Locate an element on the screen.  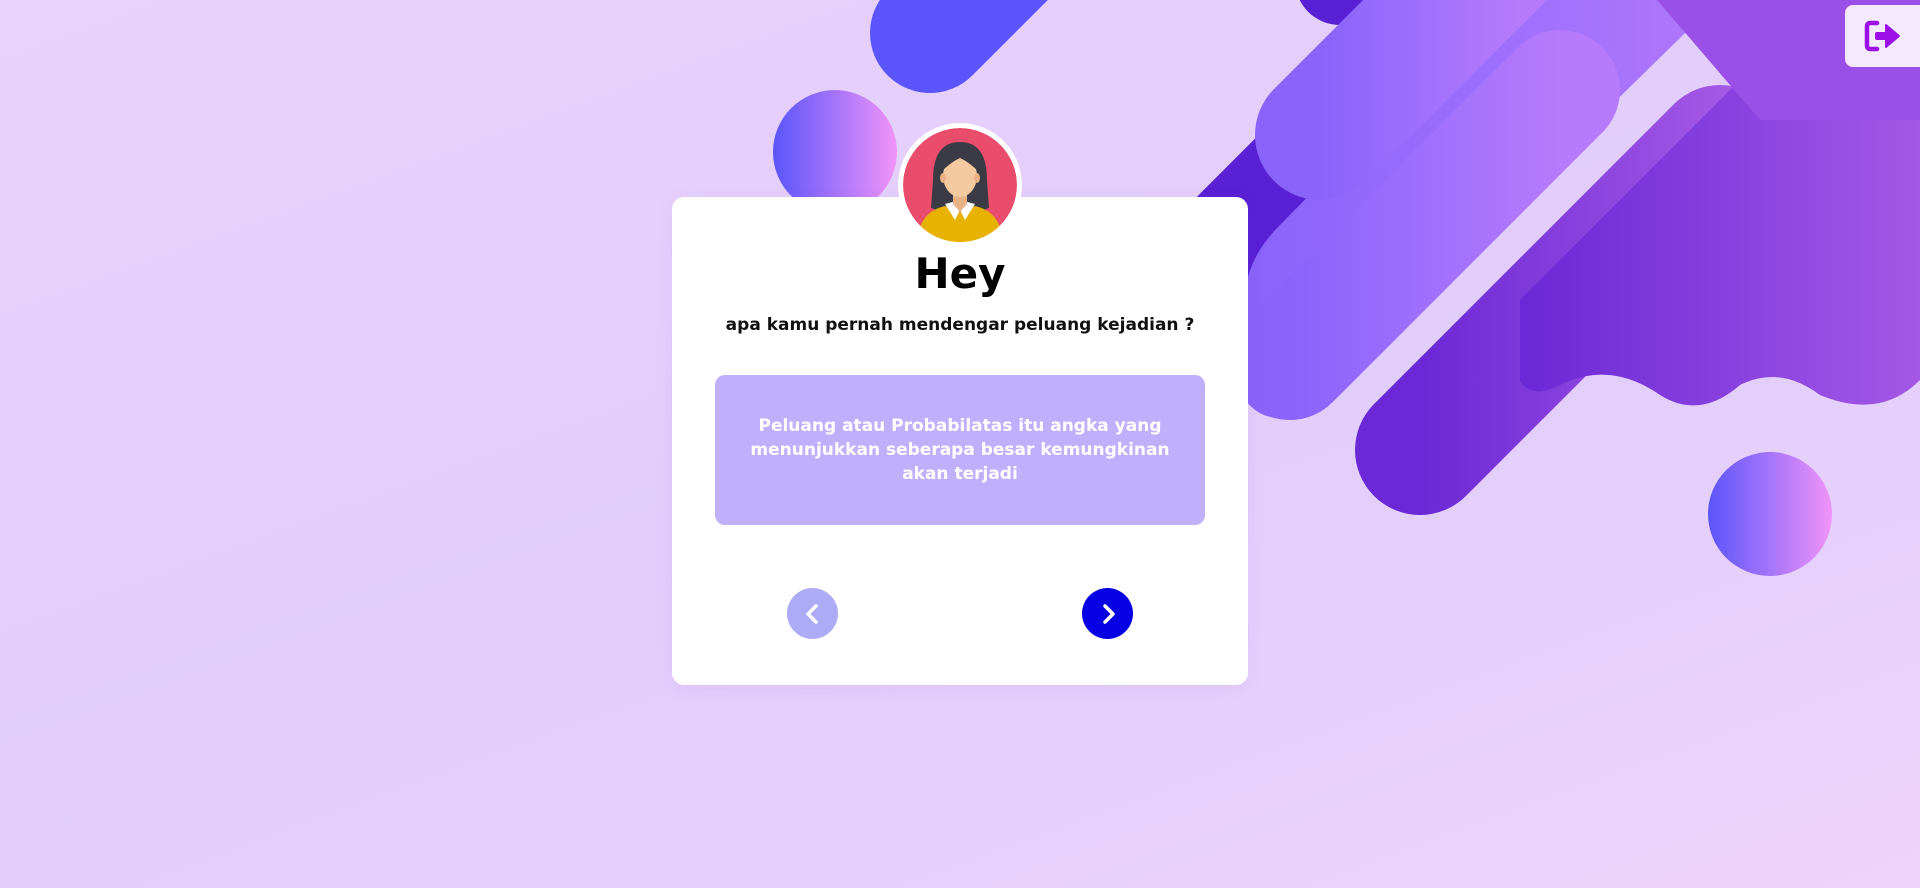
gradient-orb-left is located at coordinates (835, 152).